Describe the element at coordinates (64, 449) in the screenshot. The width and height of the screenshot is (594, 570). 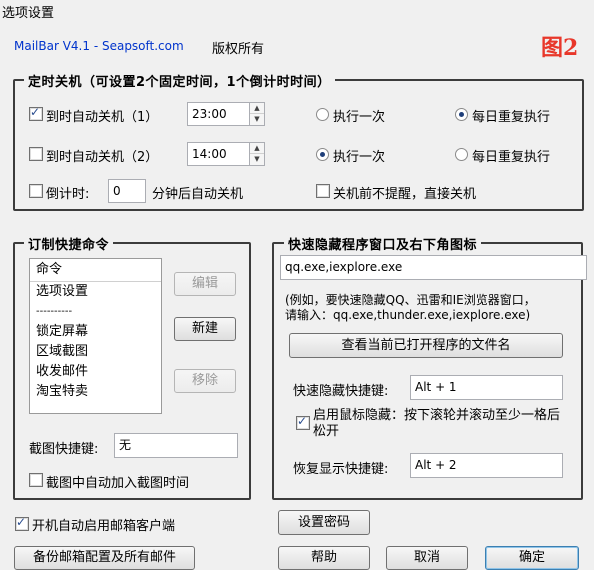
I see `screenshot-hotkey-label: 截图快捷键:` at that location.